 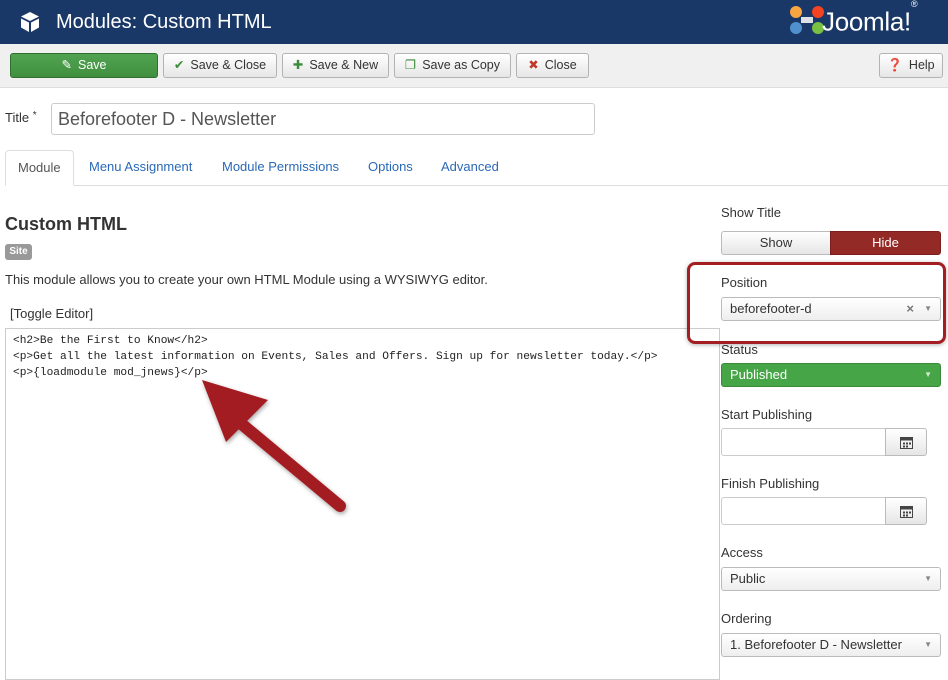 What do you see at coordinates (164, 22) in the screenshot?
I see `page-title: Modules: Custom HTML` at bounding box center [164, 22].